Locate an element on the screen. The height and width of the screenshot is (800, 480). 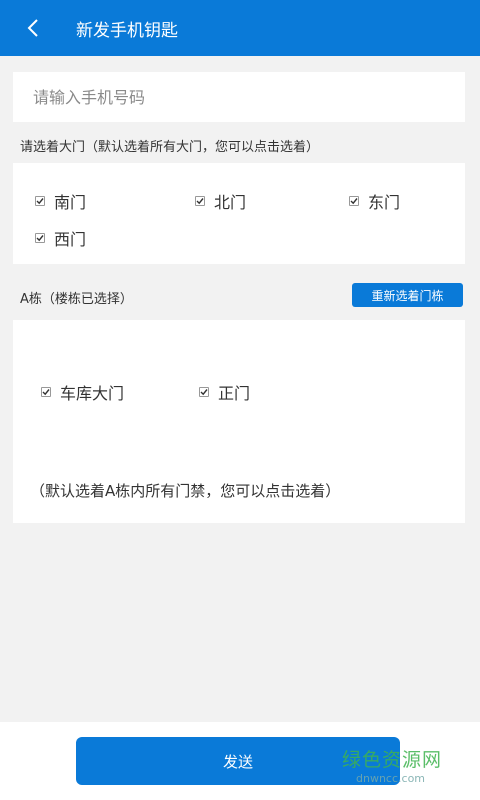
watermark-url: dnwncc.com is located at coordinates (391, 778).